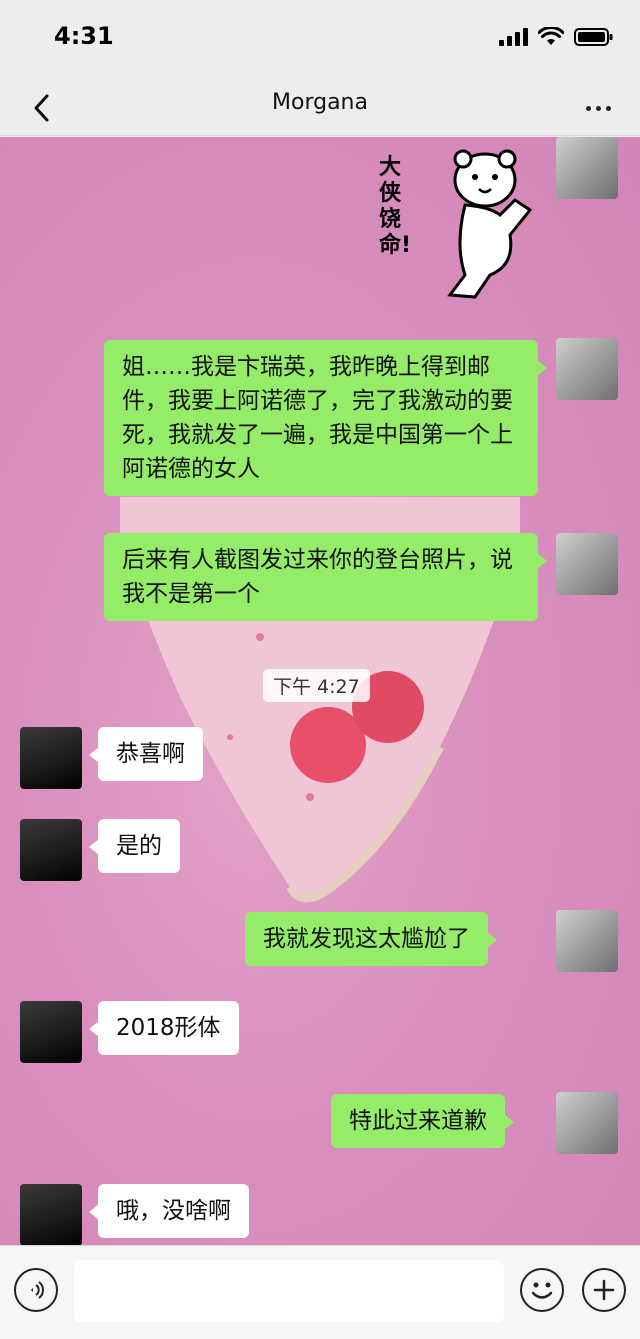 This screenshot has width=640, height=1339. I want to click on voice-icon, so click(37, 1290).